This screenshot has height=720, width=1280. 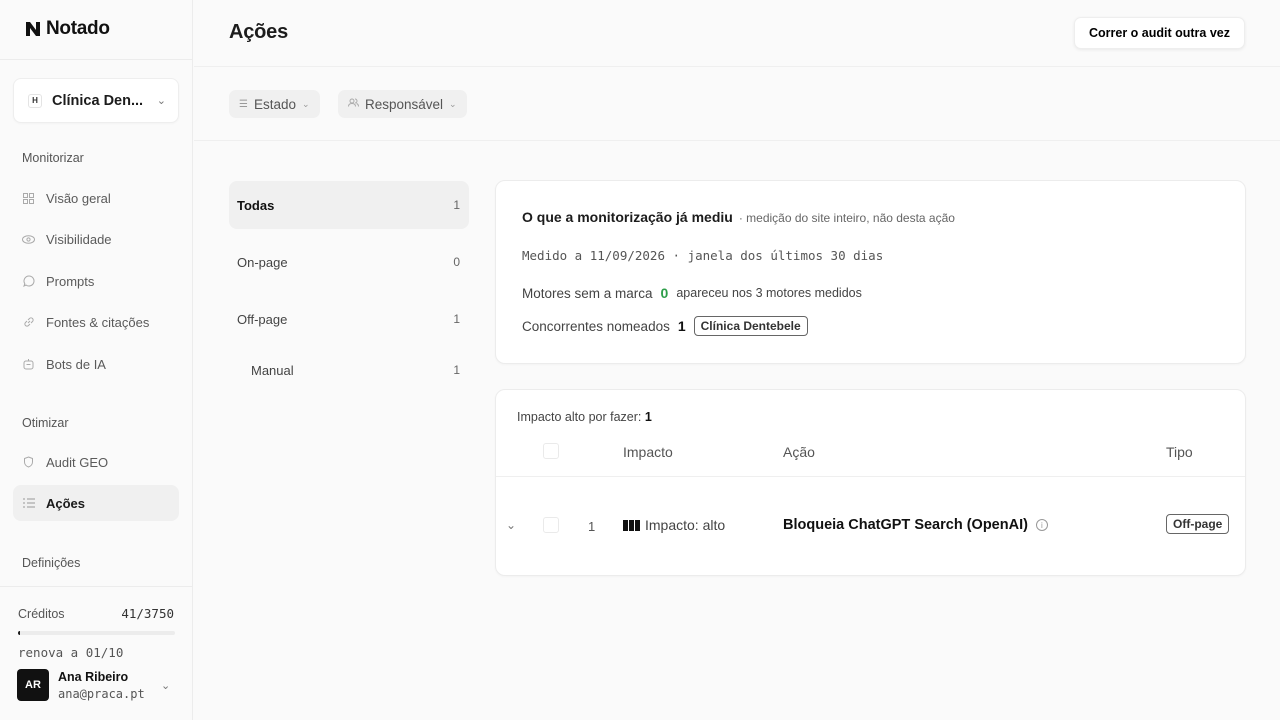 I want to click on section-title-optimize: Otimizar, so click(x=45, y=423).